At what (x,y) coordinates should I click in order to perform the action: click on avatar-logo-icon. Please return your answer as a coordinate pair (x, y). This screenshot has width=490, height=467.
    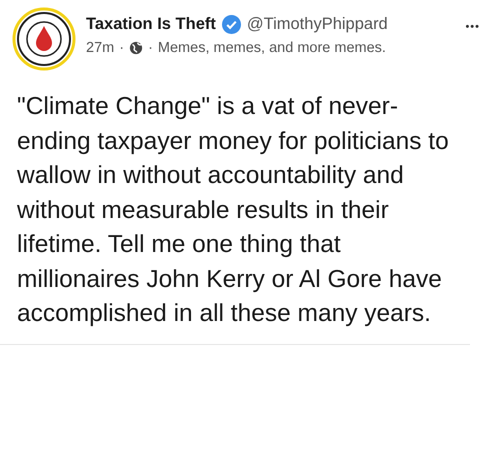
    Looking at the image, I should click on (44, 39).